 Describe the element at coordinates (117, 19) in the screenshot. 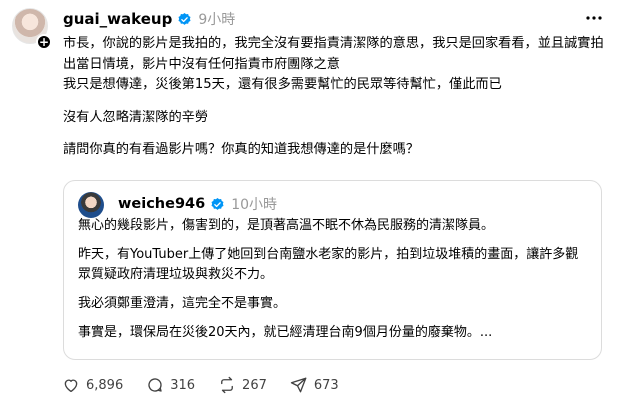

I see `username: guai_wakeup` at that location.